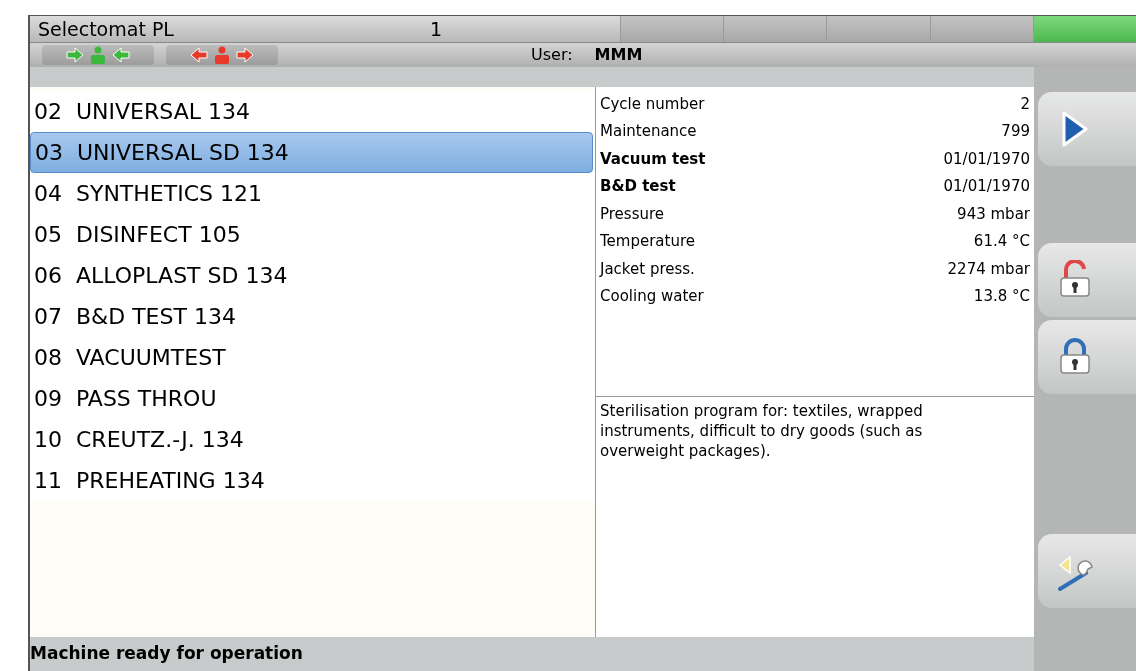  I want to click on info-label: Cycle number, so click(652, 104).